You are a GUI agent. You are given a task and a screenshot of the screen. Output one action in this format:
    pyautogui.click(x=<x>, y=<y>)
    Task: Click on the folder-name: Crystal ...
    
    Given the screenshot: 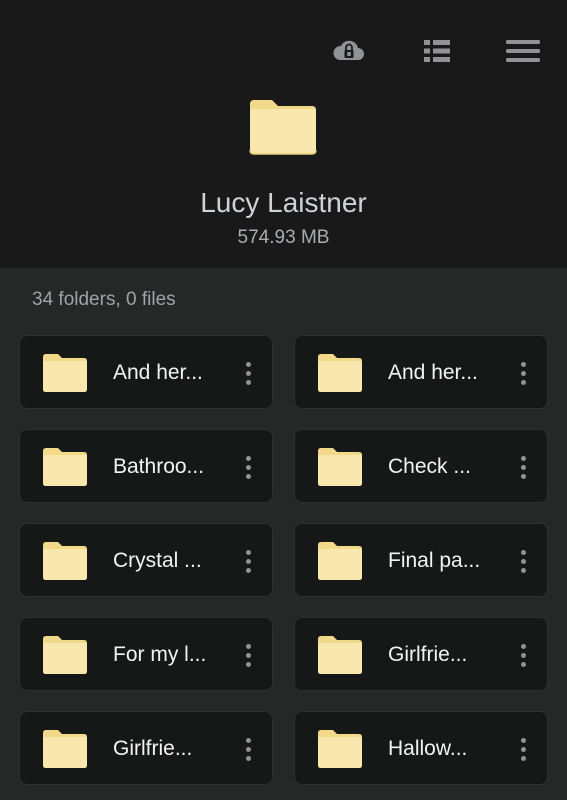 What is the action you would take?
    pyautogui.click(x=157, y=560)
    